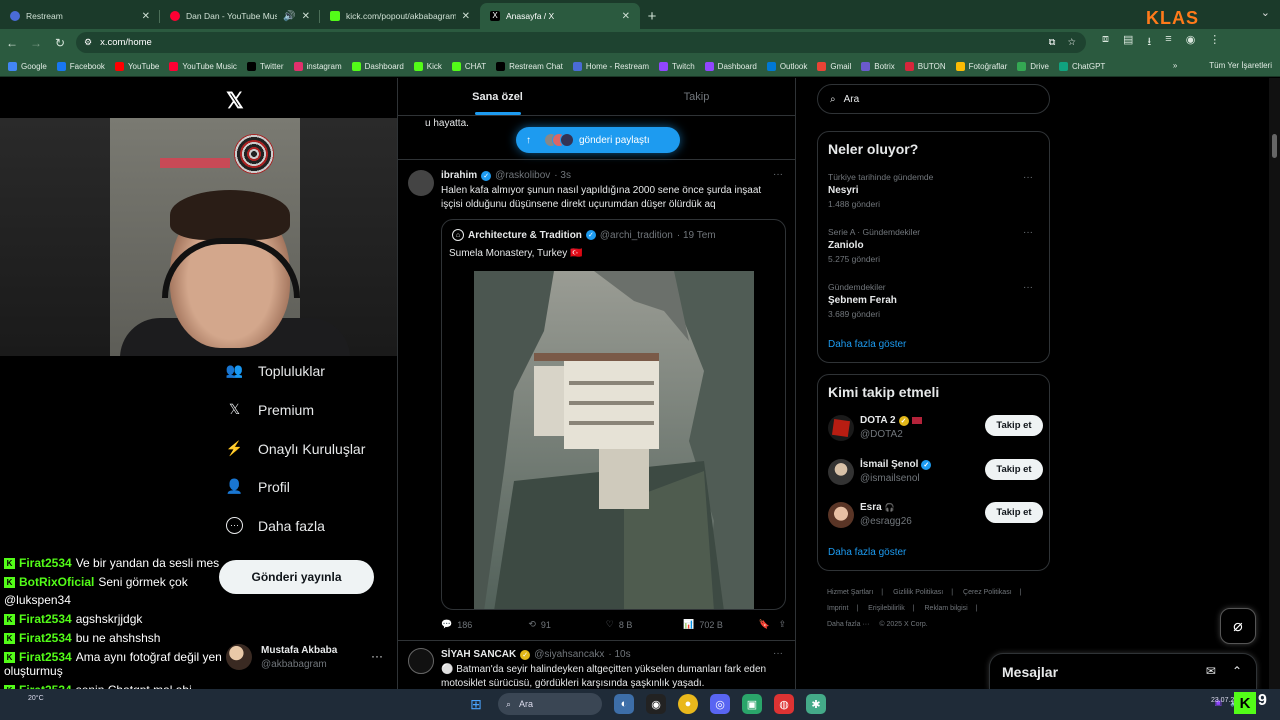 The height and width of the screenshot is (720, 1280). I want to click on taskbar-search: ⌕ Ara, so click(550, 704).